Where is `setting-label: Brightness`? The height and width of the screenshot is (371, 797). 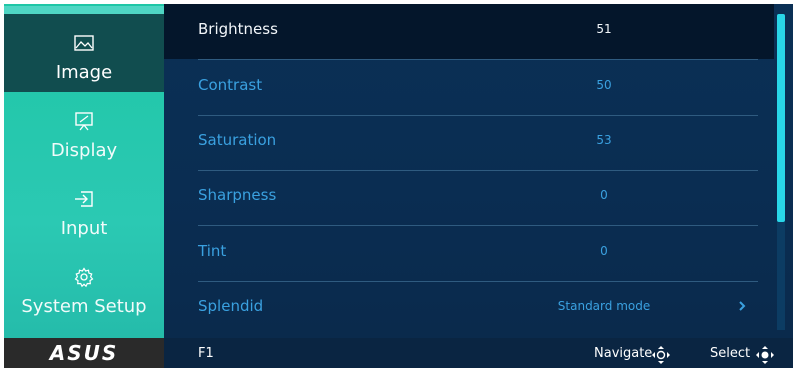 setting-label: Brightness is located at coordinates (238, 29).